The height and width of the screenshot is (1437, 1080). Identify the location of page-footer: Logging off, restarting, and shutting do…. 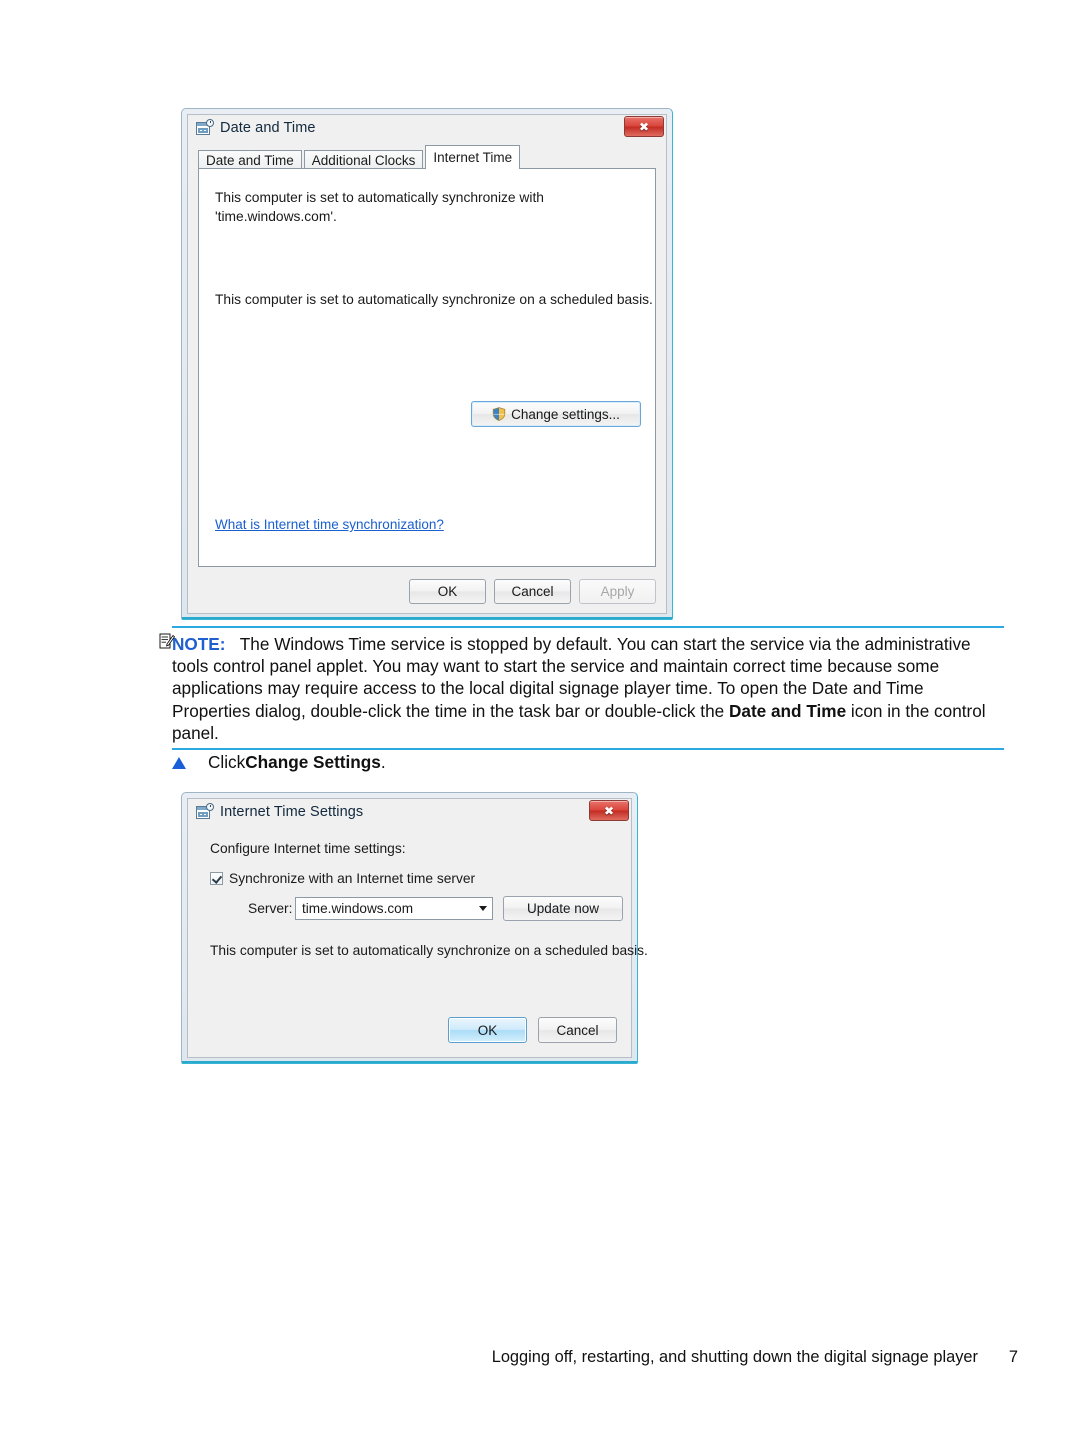
(540, 1357).